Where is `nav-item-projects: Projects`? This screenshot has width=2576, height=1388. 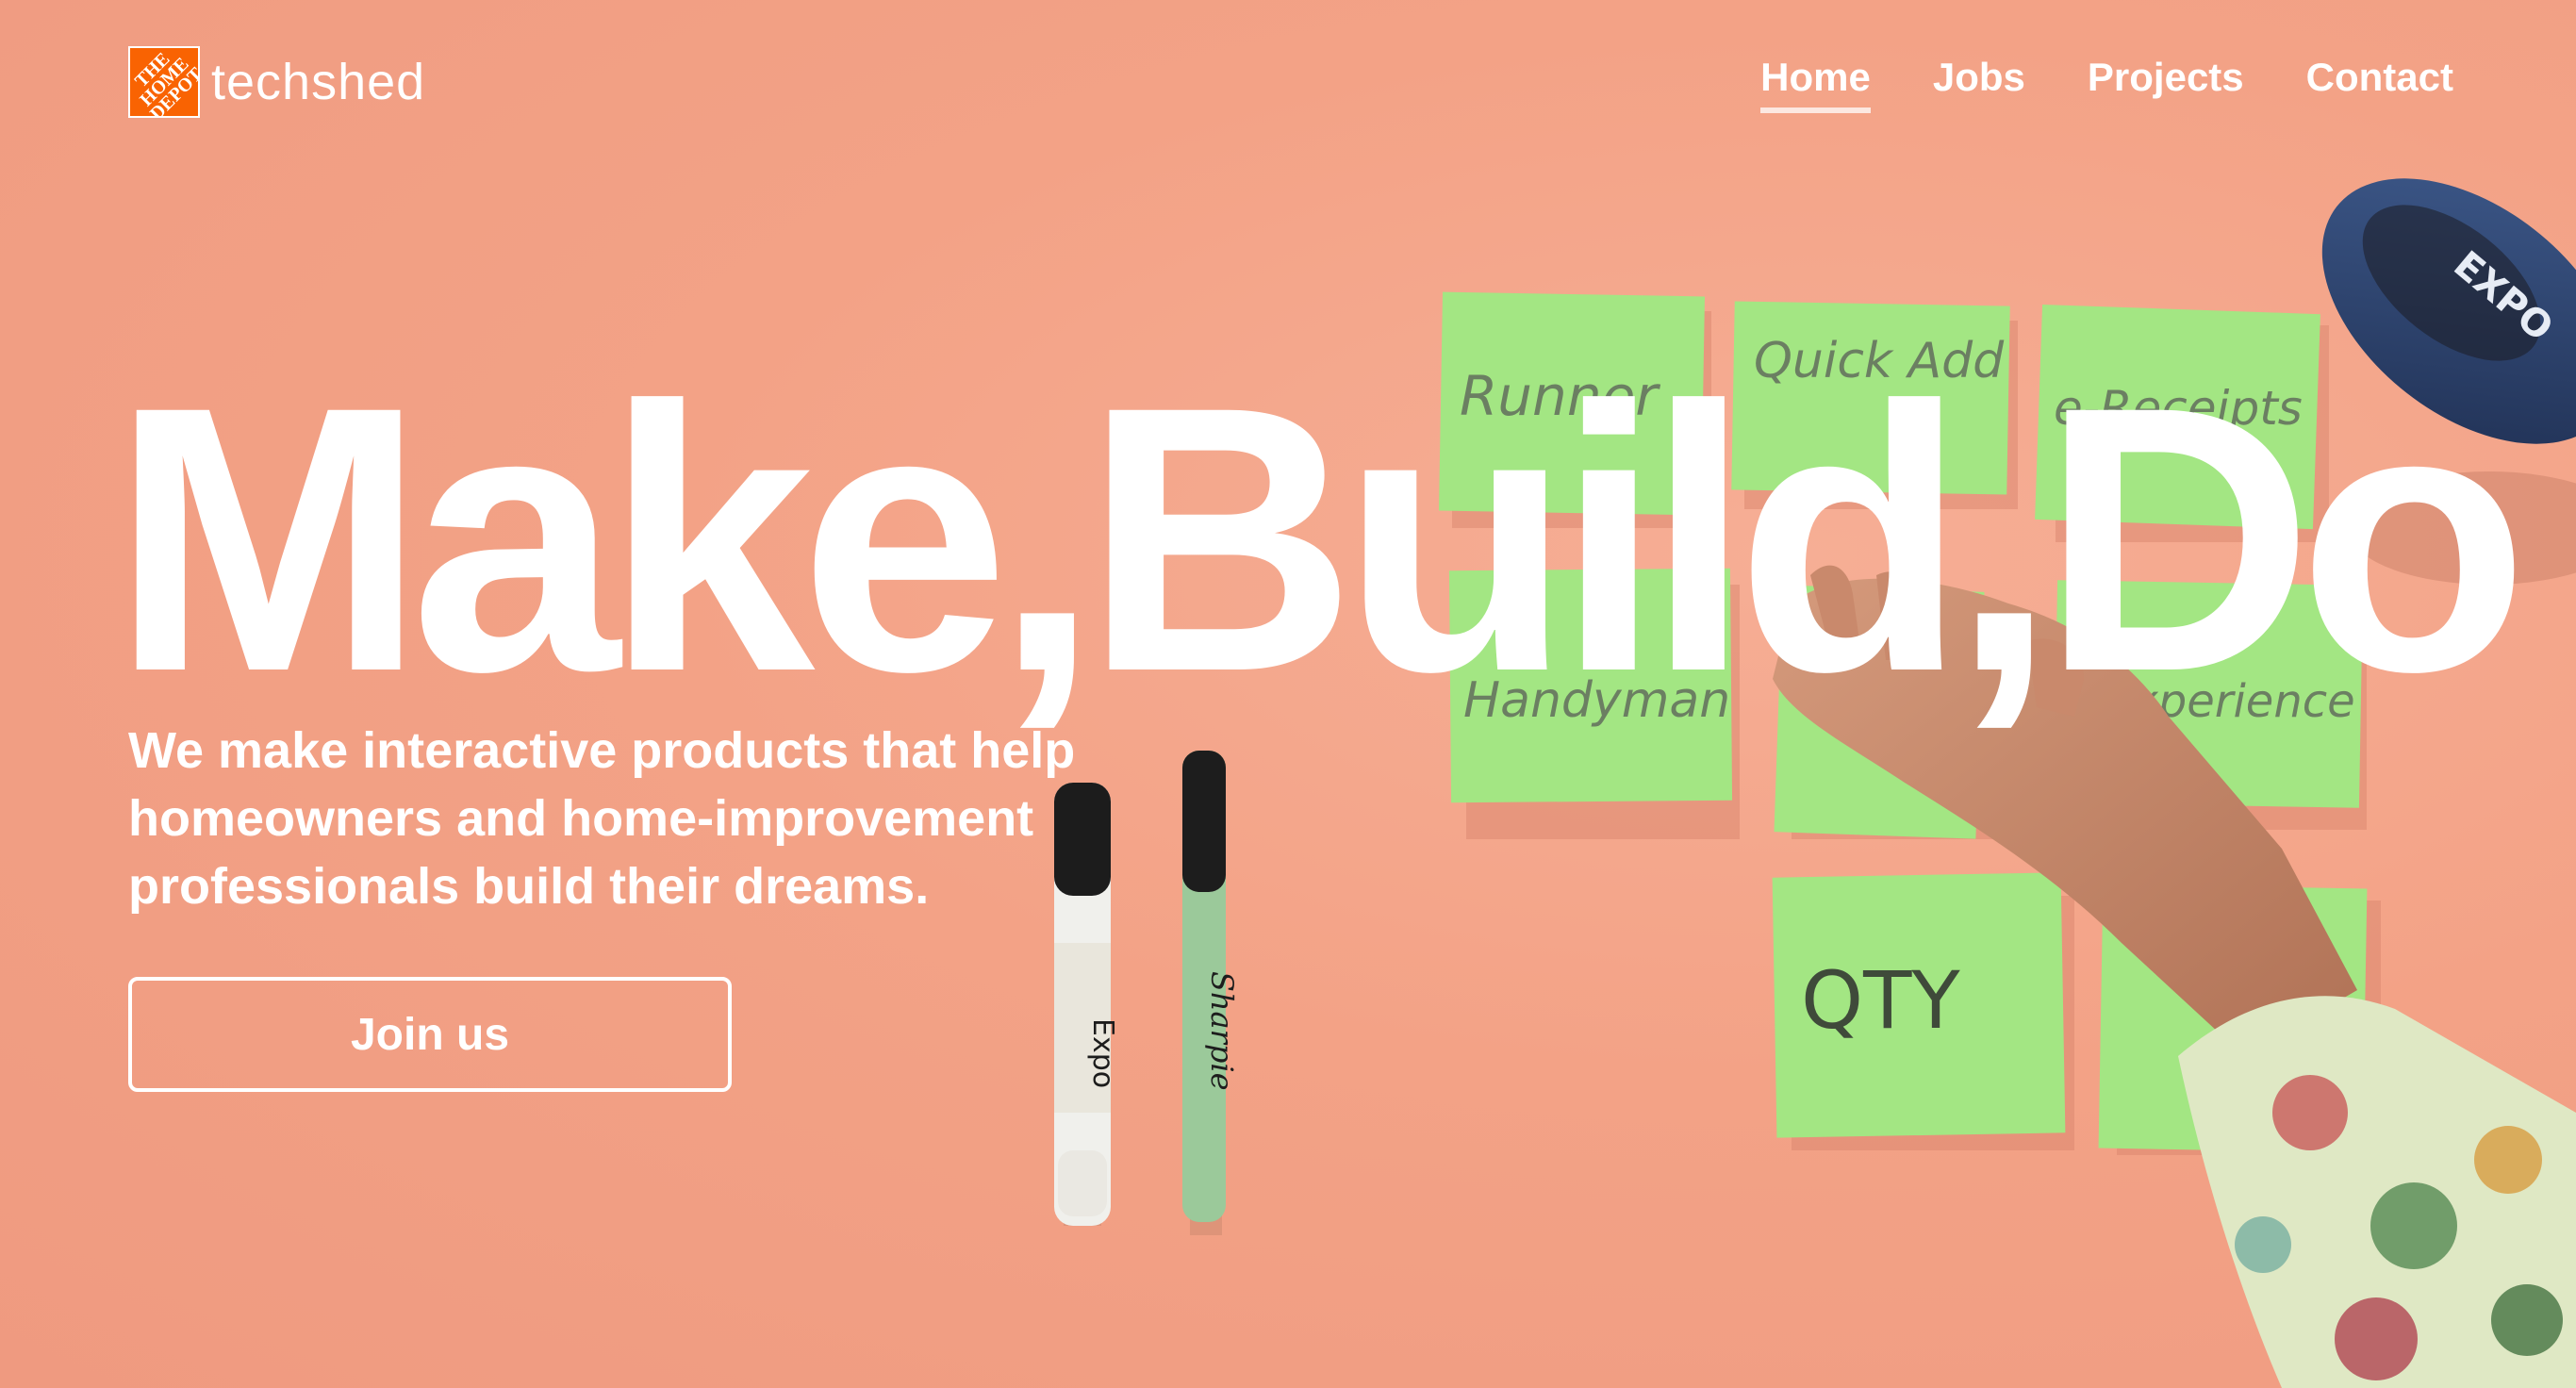 nav-item-projects: Projects is located at coordinates (2166, 84).